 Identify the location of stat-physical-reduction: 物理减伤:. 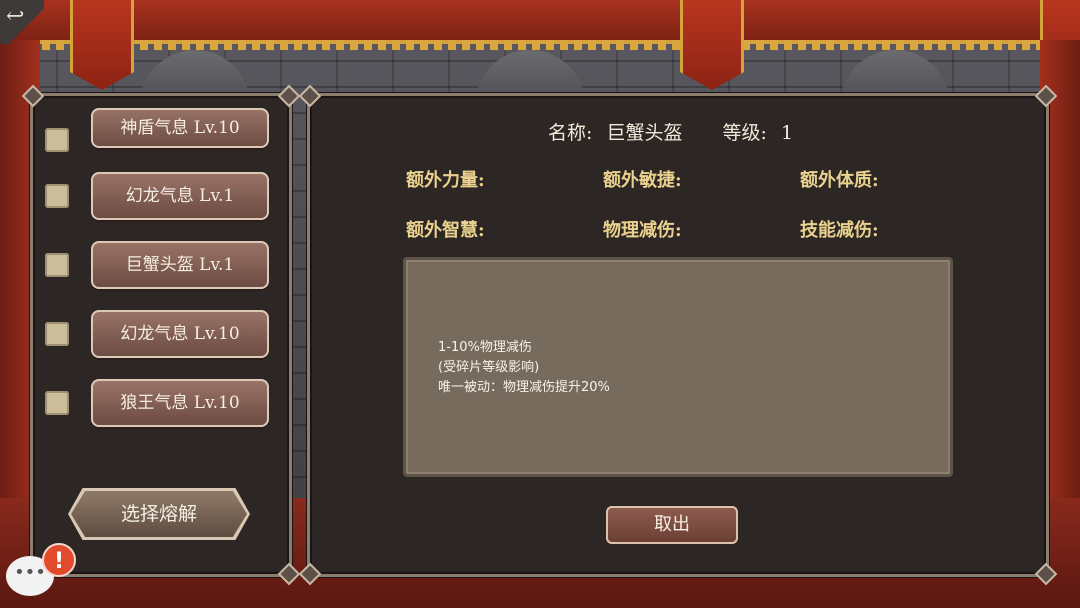
(642, 230).